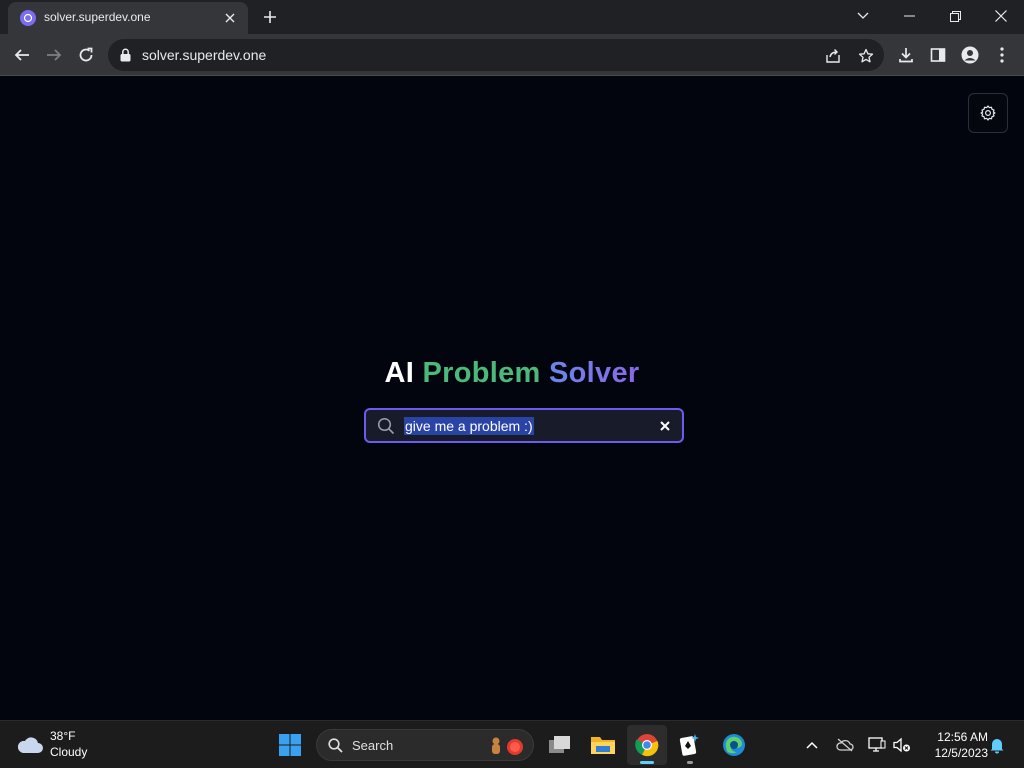 The image size is (1024, 768). I want to click on file-explorer-button, so click(603, 745).